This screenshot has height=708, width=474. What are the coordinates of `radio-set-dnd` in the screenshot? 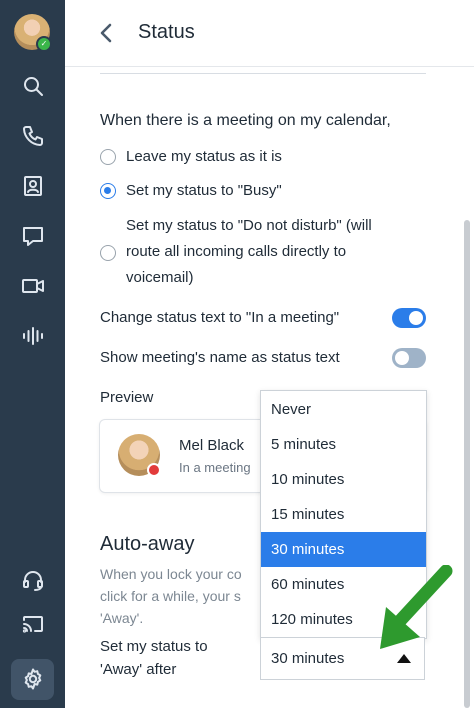 It's located at (108, 253).